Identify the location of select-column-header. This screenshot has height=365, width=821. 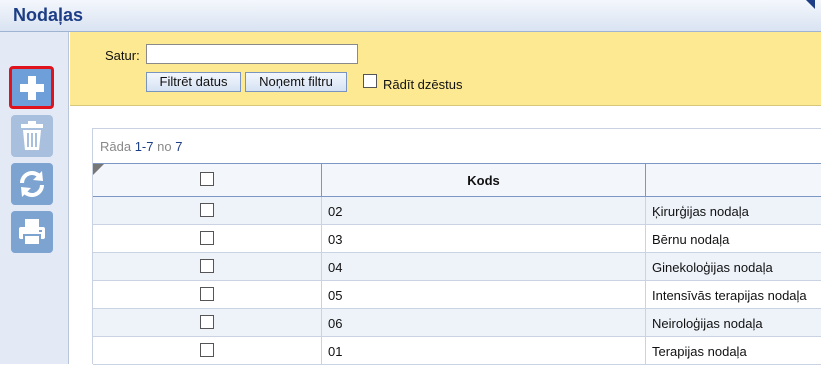
(207, 180).